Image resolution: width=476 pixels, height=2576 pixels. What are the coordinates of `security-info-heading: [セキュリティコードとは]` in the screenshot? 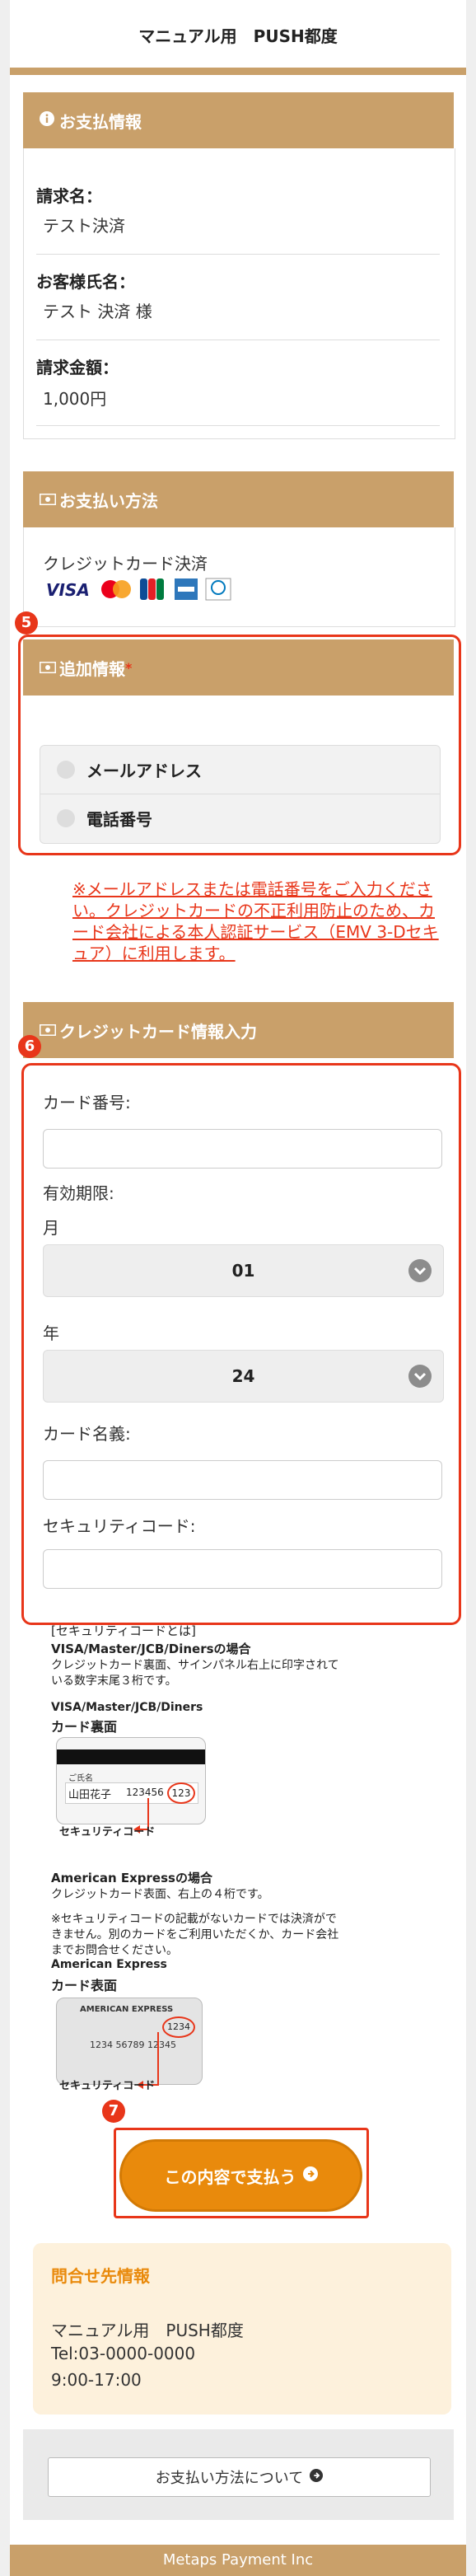 It's located at (123, 1630).